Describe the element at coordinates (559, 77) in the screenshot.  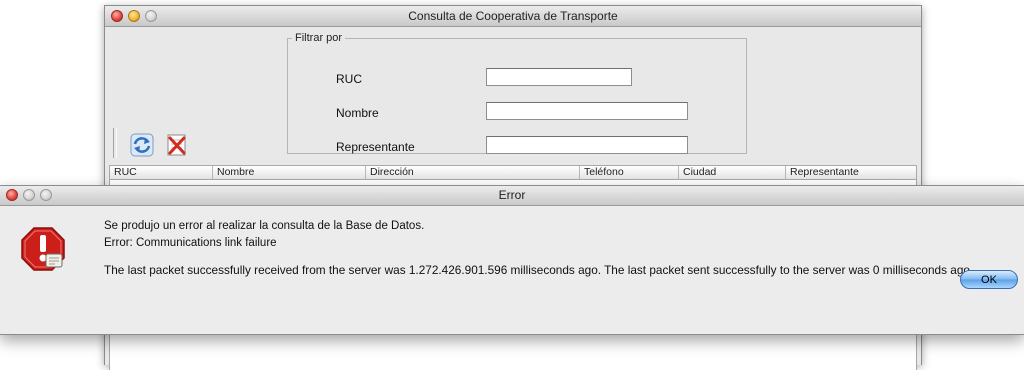
I see `ruc-input` at that location.